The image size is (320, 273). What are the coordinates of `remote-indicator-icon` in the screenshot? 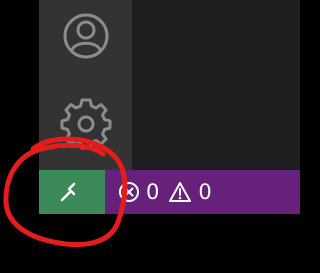 It's located at (68, 192).